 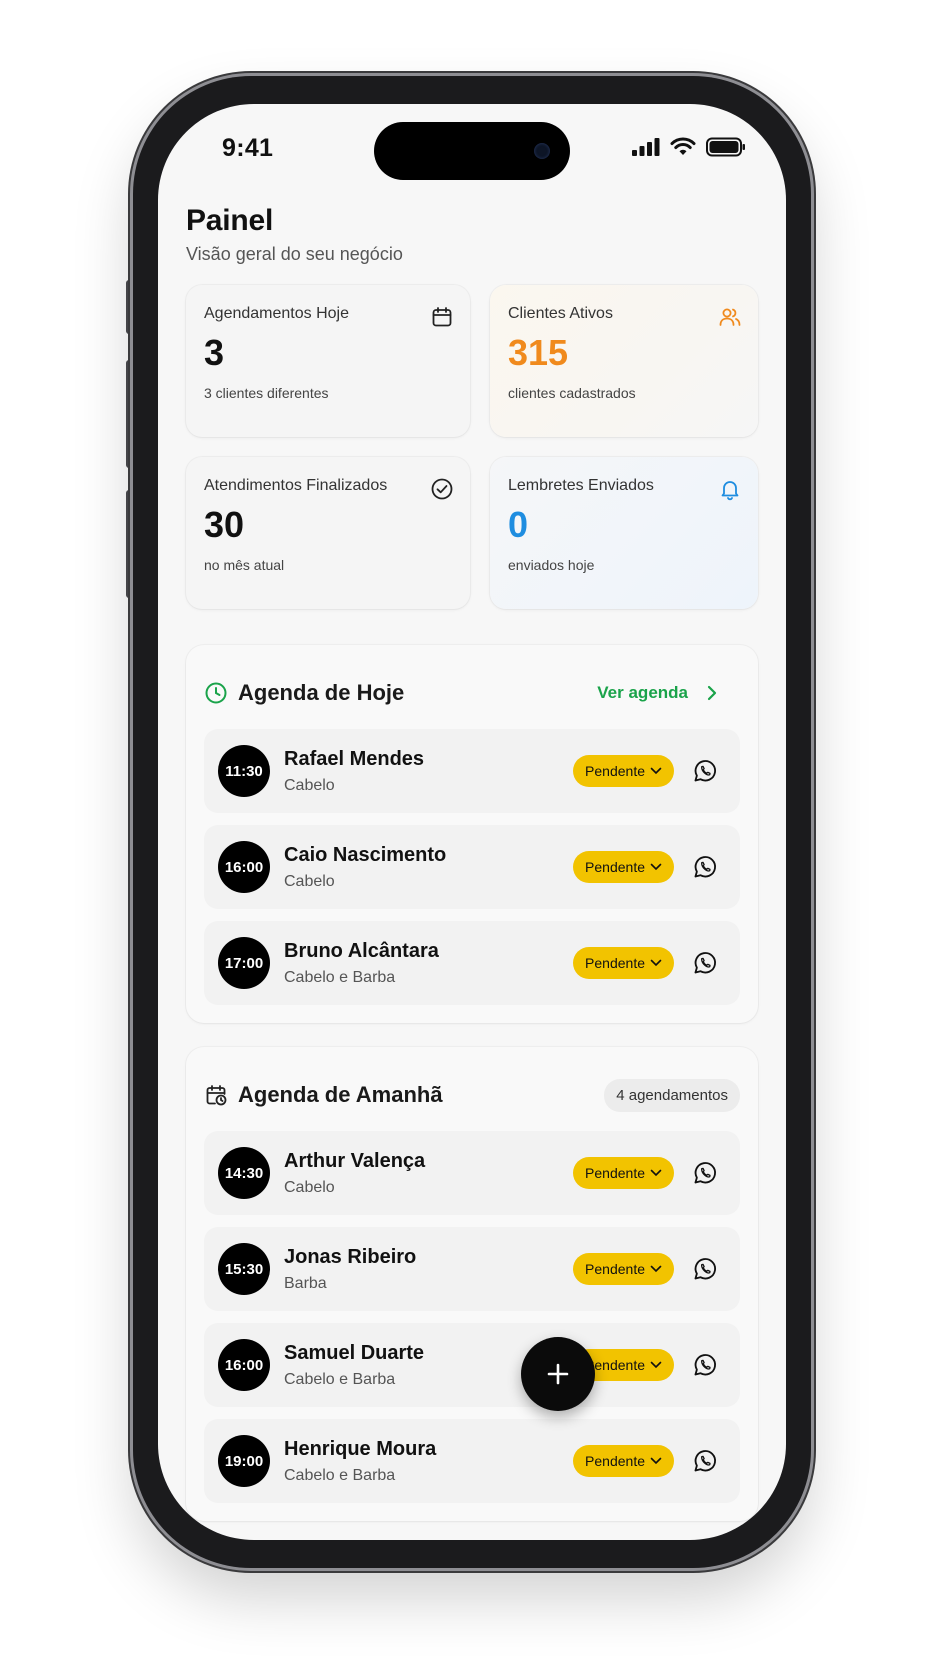 I want to click on appointment-row: 15:30 Jonas Ribeiro Barba Pendente, so click(x=472, y=1269).